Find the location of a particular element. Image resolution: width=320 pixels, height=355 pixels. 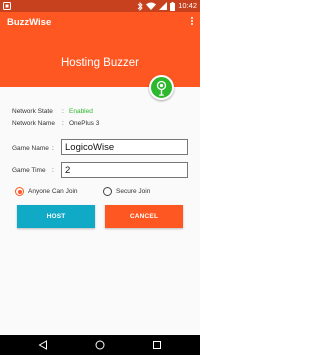

anyone-can-join-option: Anyone Can Join is located at coordinates (46, 191).